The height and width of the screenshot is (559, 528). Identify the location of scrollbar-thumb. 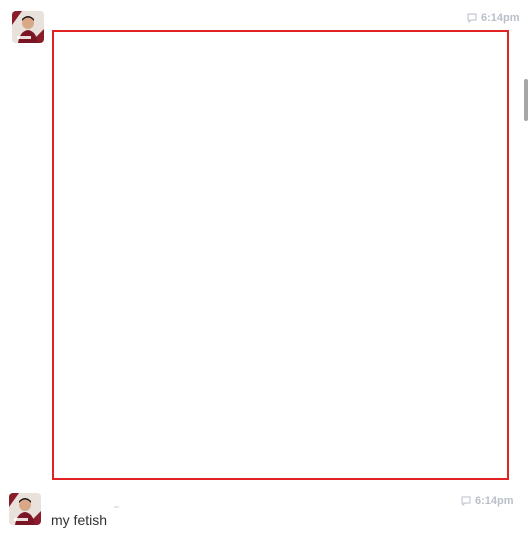
(526, 100).